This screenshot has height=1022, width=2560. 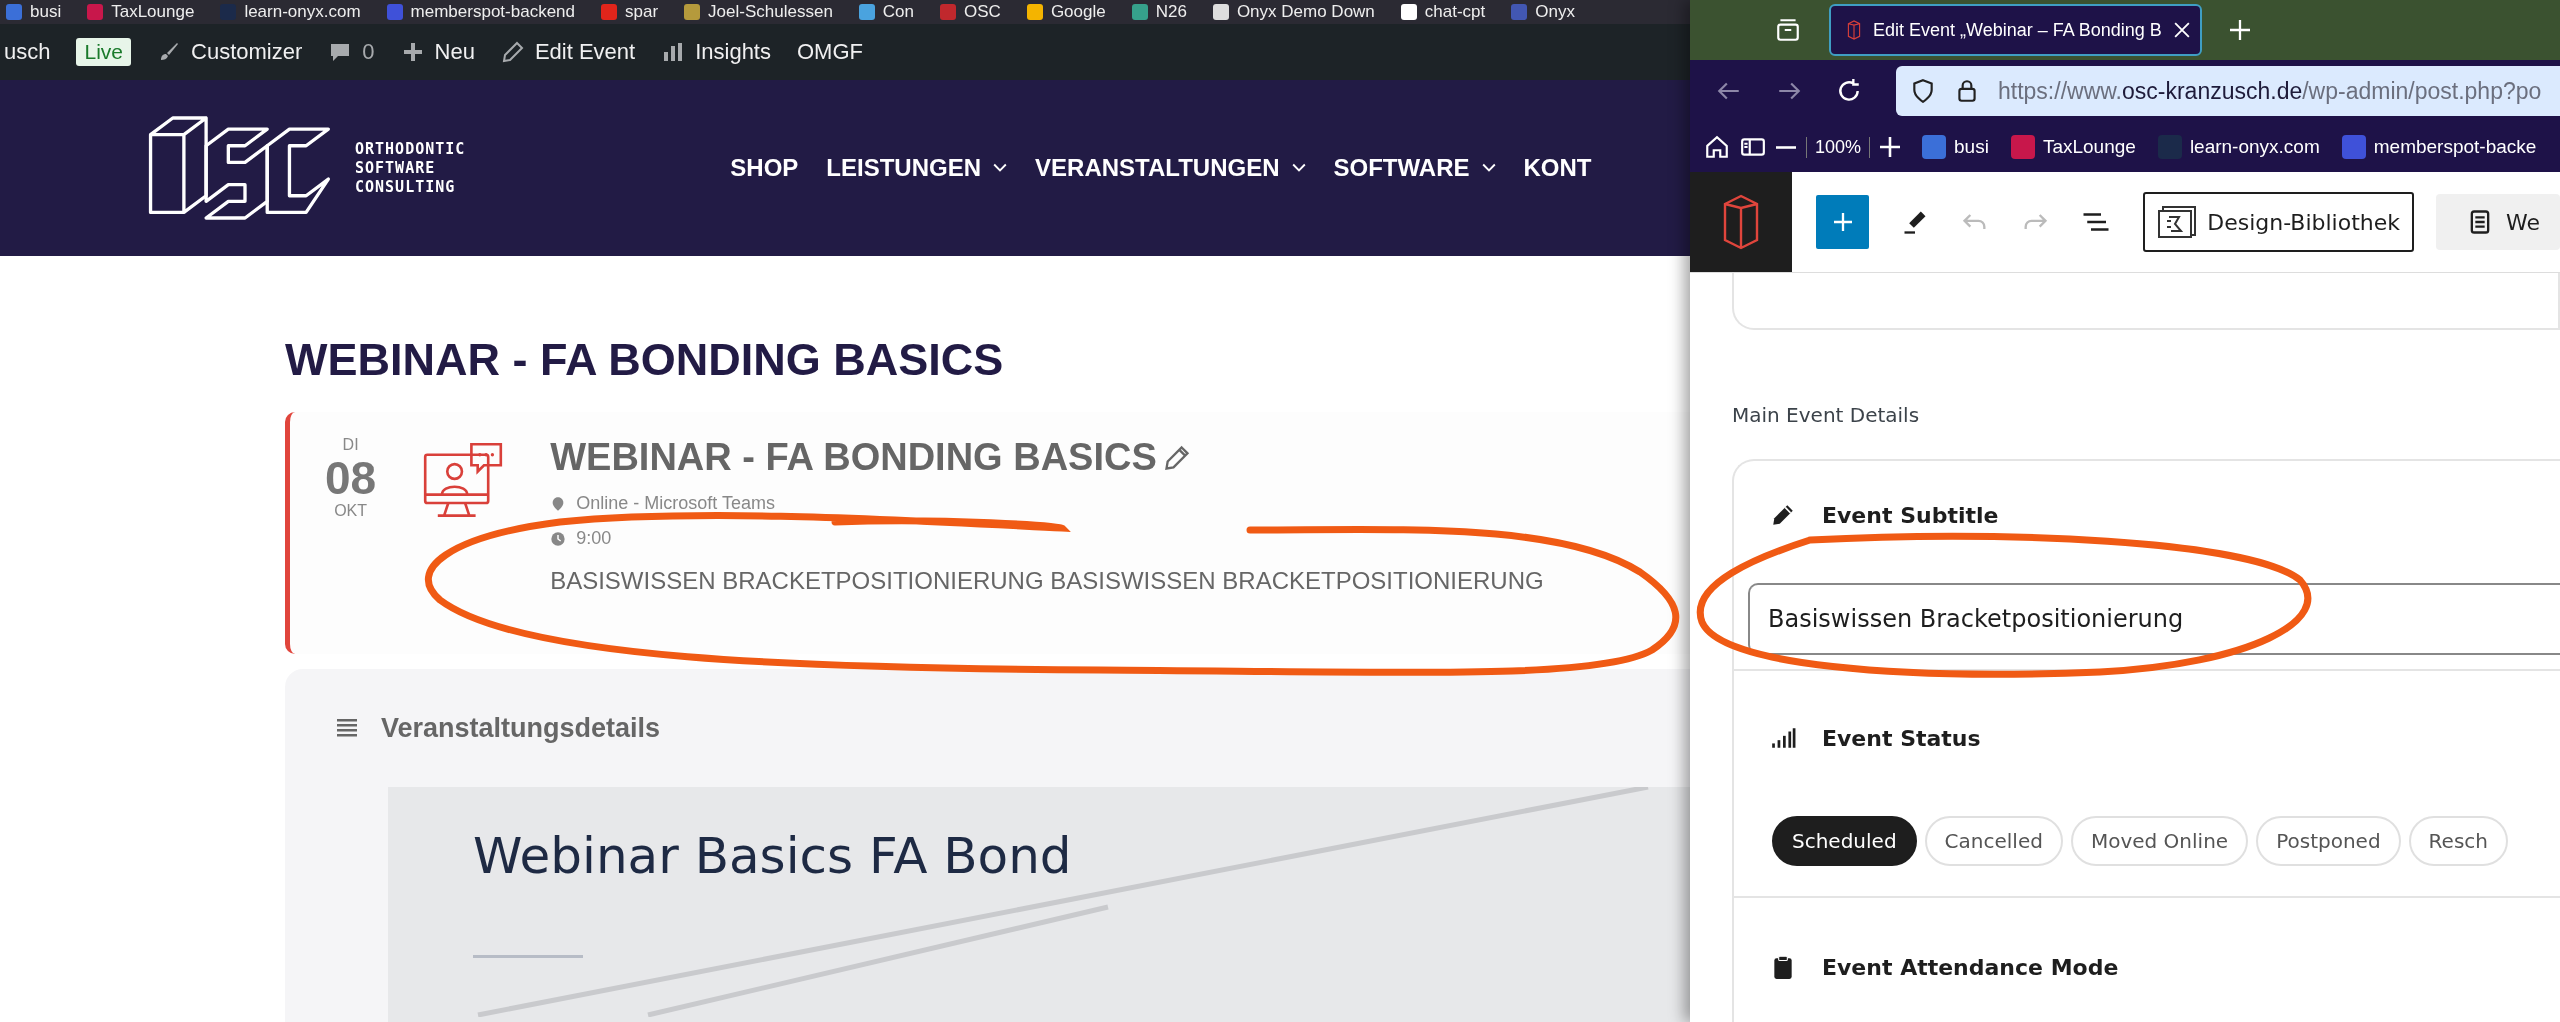 I want to click on nav-link: LEISTUNGEN, so click(x=917, y=168).